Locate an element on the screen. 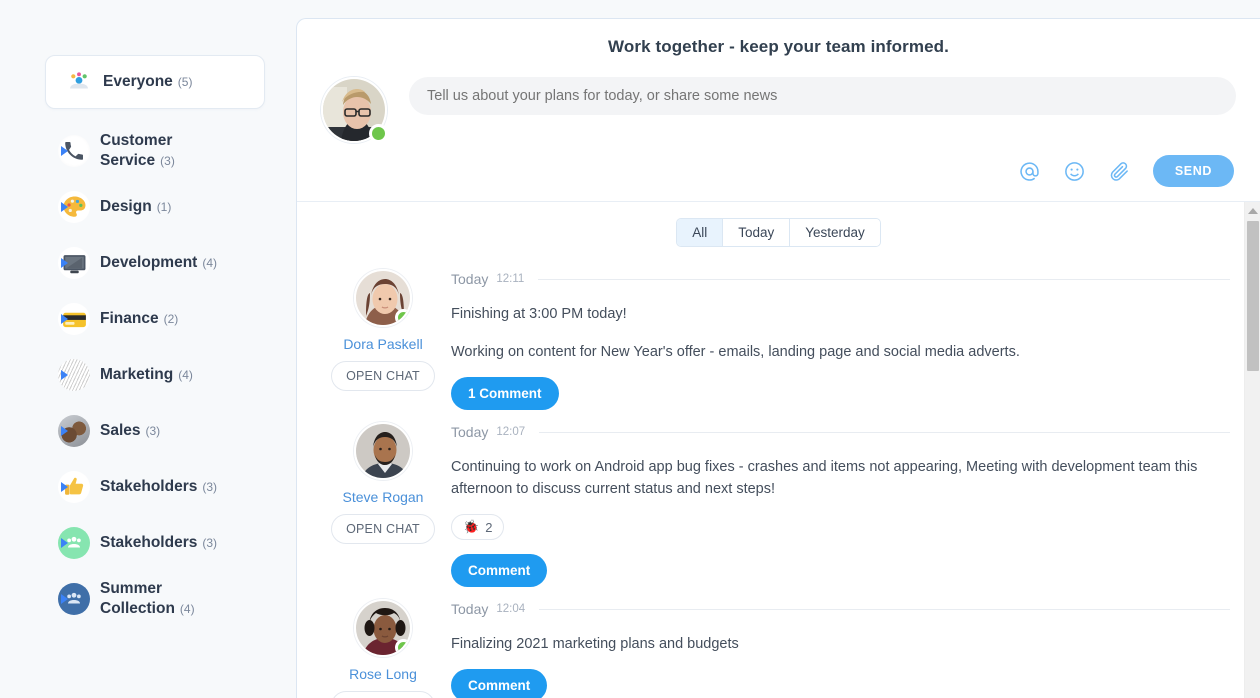  tab-today: Today is located at coordinates (757, 232).